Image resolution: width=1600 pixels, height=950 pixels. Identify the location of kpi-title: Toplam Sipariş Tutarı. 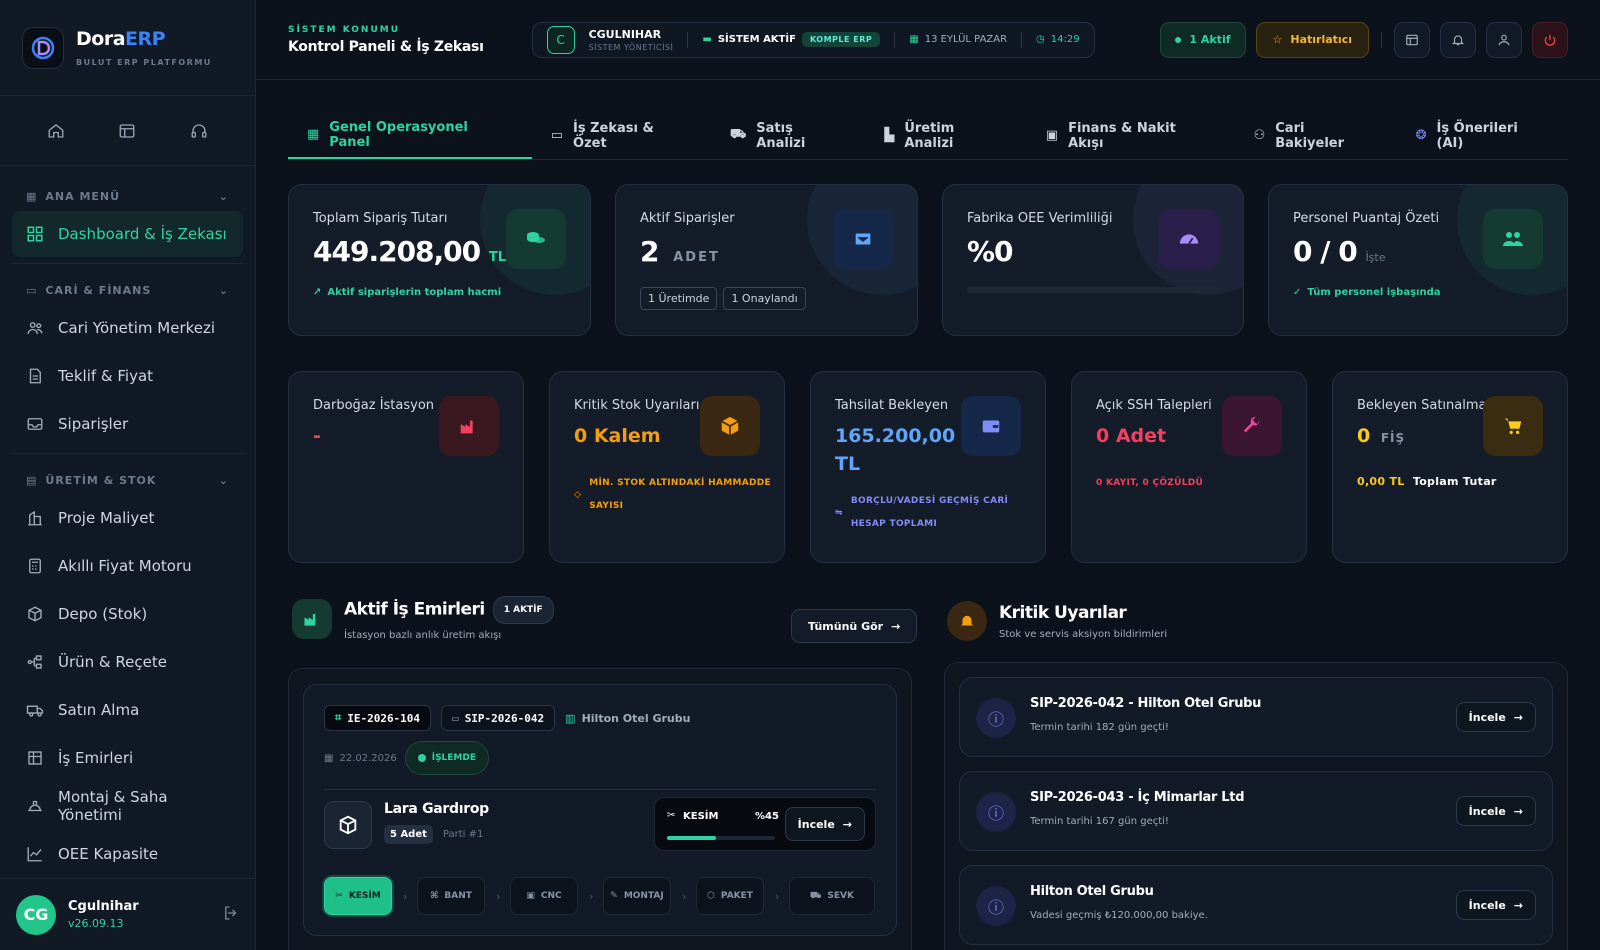
(380, 218).